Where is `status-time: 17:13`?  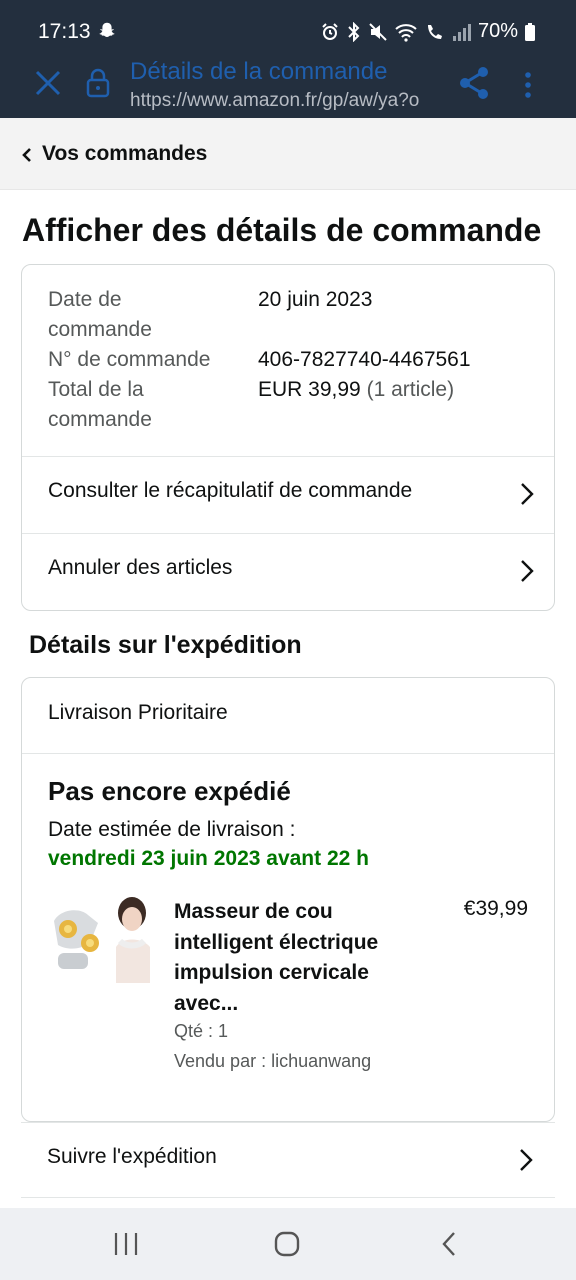 status-time: 17:13 is located at coordinates (64, 31).